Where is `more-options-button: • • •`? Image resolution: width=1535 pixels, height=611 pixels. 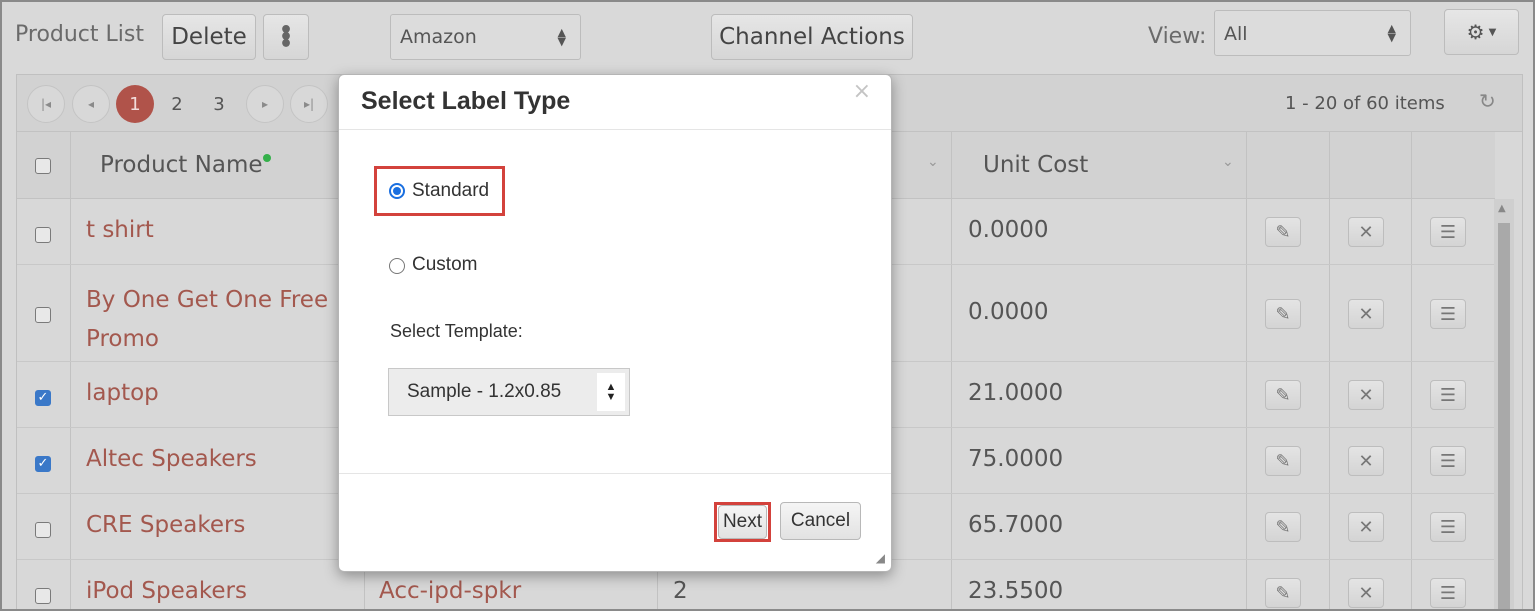 more-options-button: • • • is located at coordinates (286, 37).